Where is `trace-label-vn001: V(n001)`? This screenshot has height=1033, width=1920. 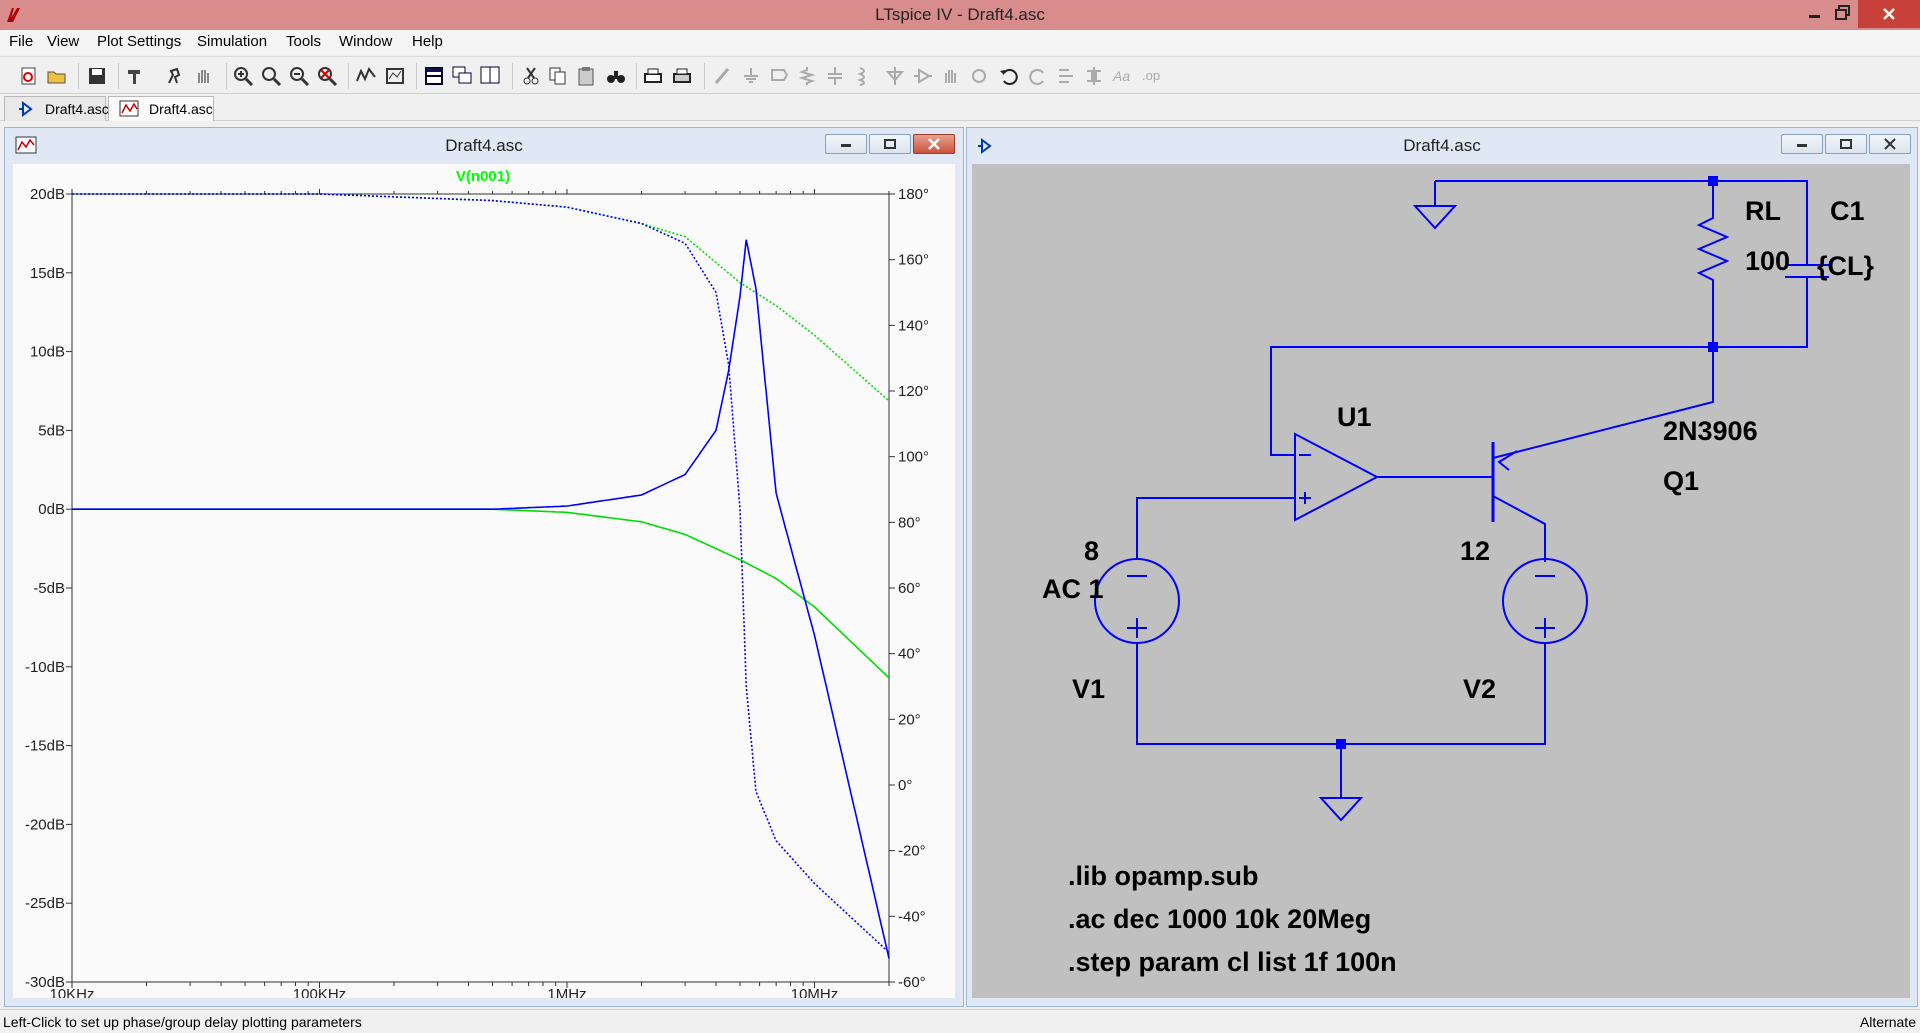 trace-label-vn001: V(n001) is located at coordinates (483, 176).